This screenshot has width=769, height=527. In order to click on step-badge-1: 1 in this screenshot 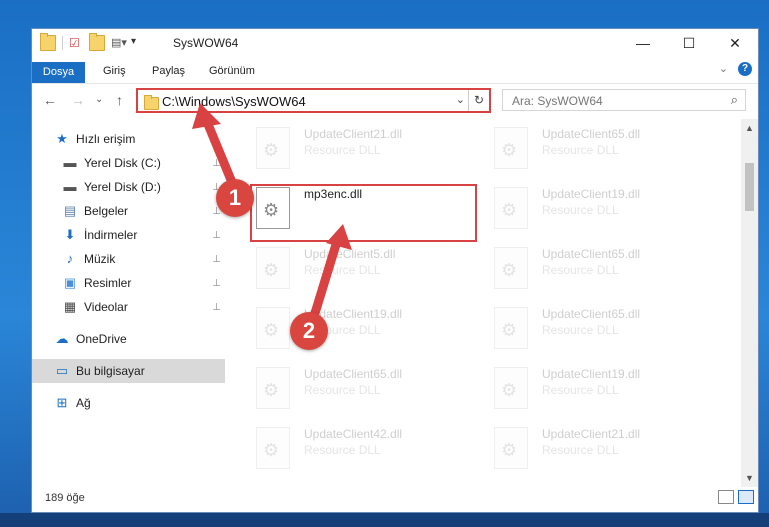, I will do `click(235, 198)`.